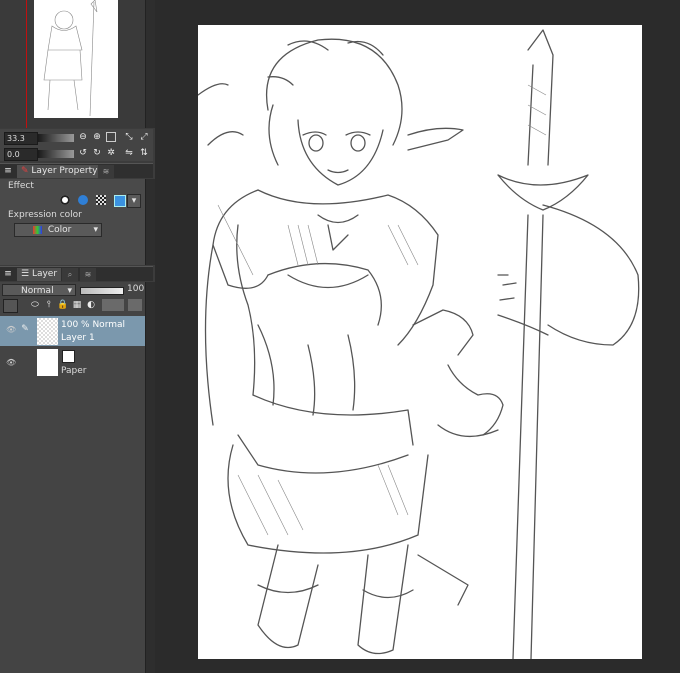 This screenshot has width=680, height=673. I want to click on layer-row-layer-1: 👁 ✎ 100 % Normal Layer 1, so click(72, 331).